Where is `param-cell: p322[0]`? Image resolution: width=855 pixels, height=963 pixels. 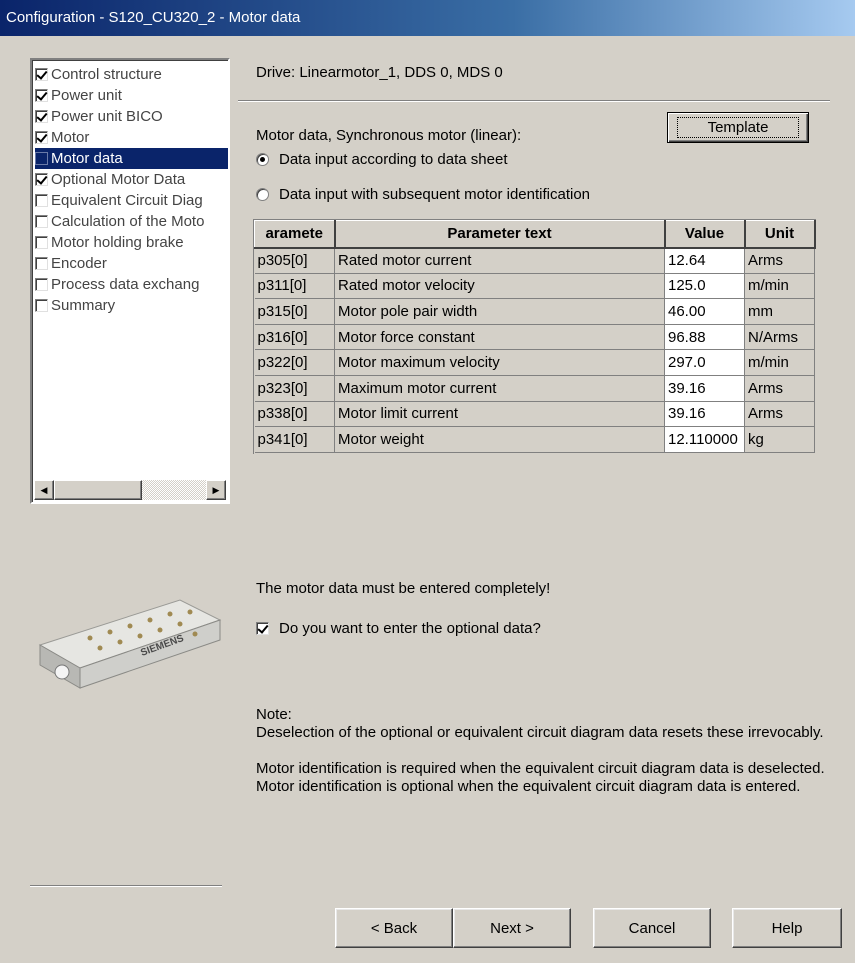
param-cell: p322[0] is located at coordinates (294, 362).